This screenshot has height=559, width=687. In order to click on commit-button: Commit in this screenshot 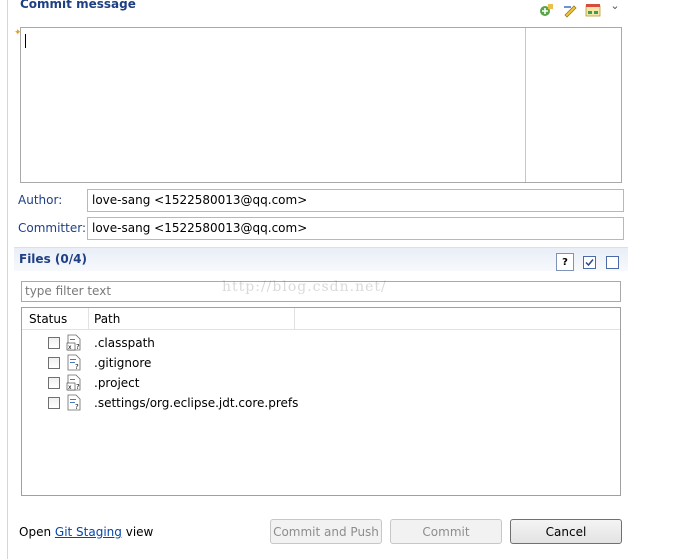, I will do `click(446, 531)`.